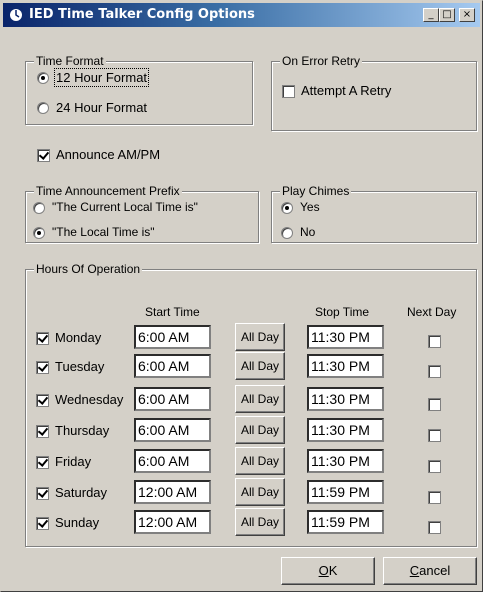 This screenshot has height=592, width=483. What do you see at coordinates (89, 399) in the screenshot?
I see `day-label-wednesday: Wednesday` at bounding box center [89, 399].